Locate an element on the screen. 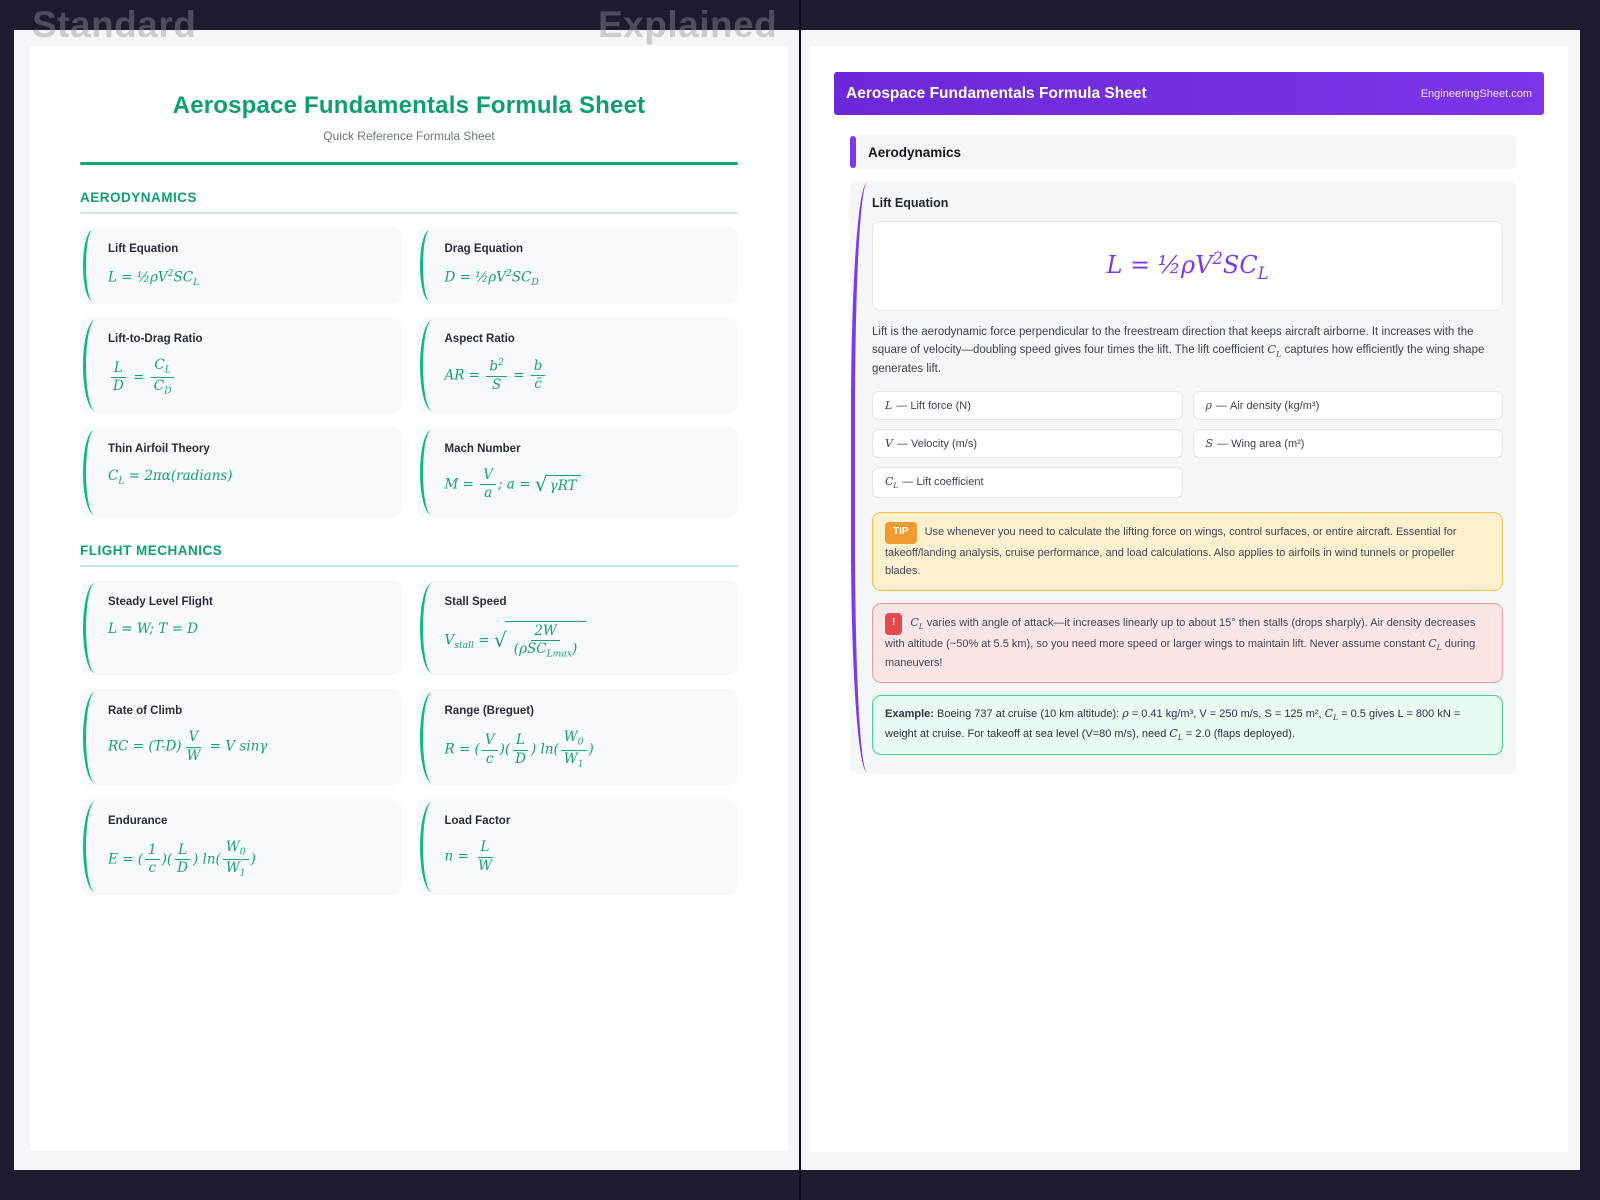 The image size is (1600, 1200). variable-symbol: CL is located at coordinates (892, 483).